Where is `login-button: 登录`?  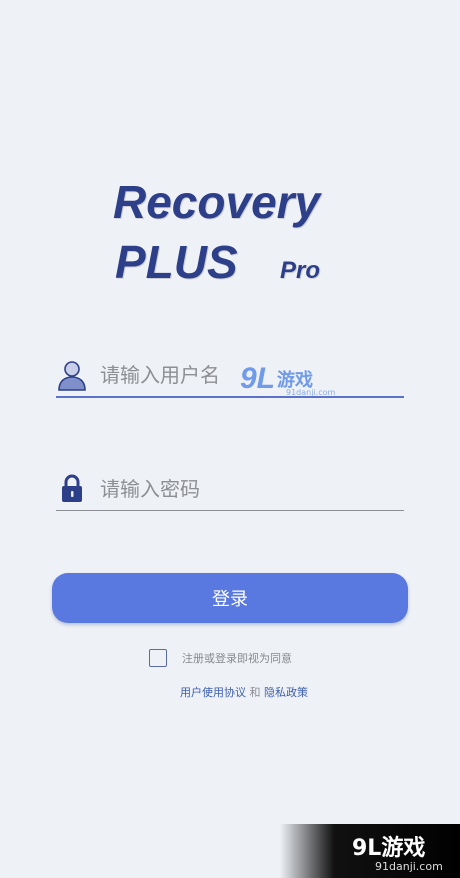
login-button: 登录 is located at coordinates (230, 598).